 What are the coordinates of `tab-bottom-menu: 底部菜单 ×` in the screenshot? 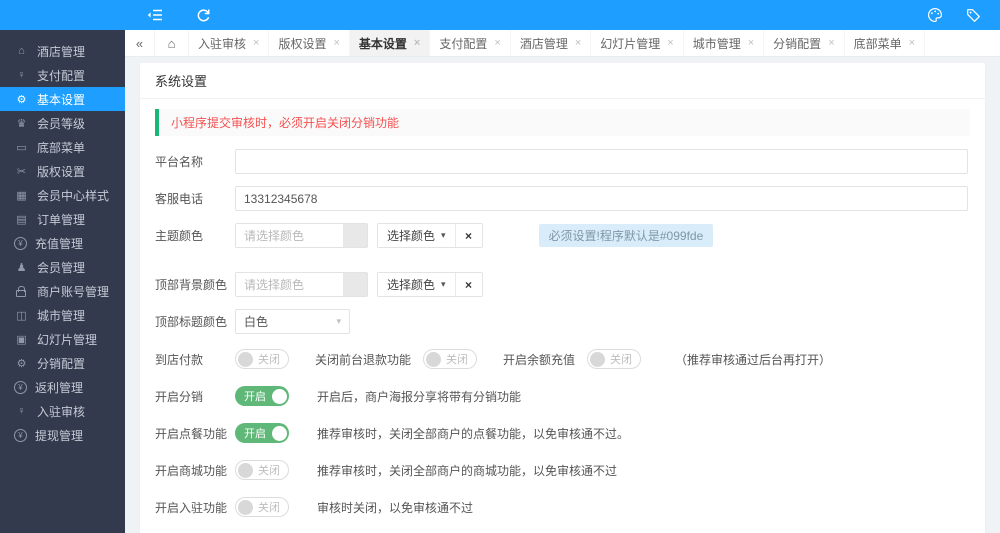 It's located at (885, 43).